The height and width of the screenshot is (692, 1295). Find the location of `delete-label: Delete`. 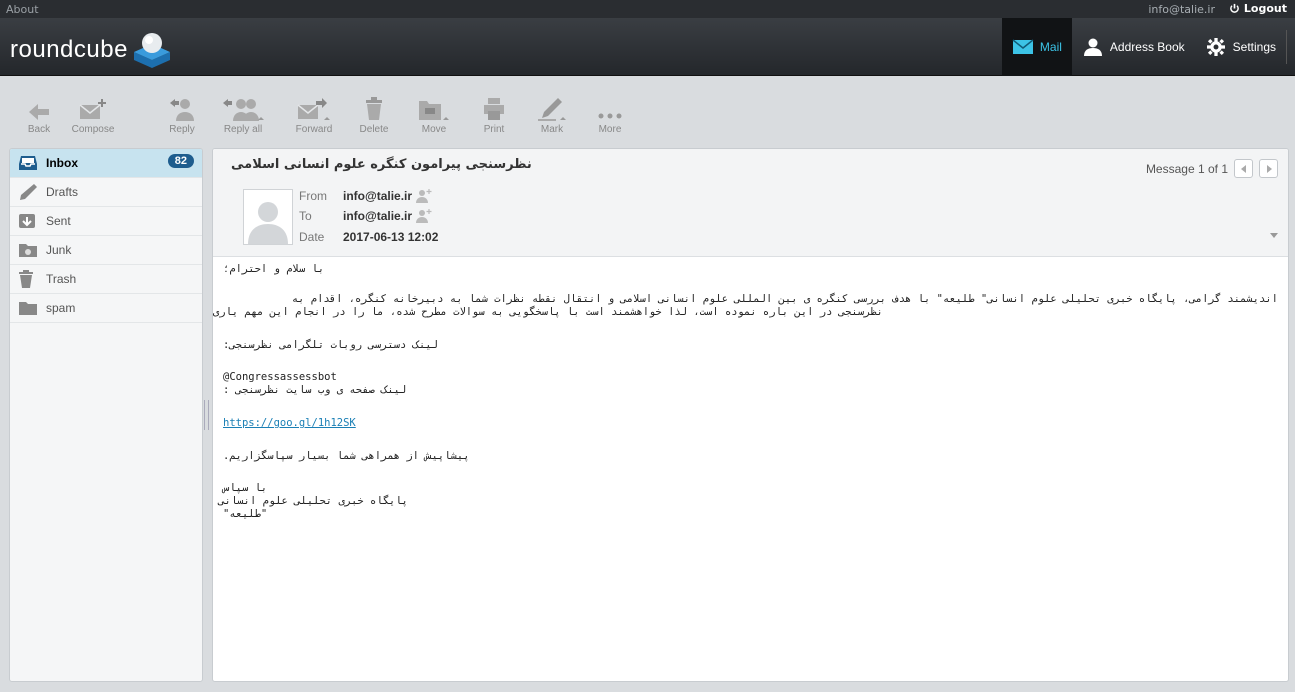

delete-label: Delete is located at coordinates (374, 129).